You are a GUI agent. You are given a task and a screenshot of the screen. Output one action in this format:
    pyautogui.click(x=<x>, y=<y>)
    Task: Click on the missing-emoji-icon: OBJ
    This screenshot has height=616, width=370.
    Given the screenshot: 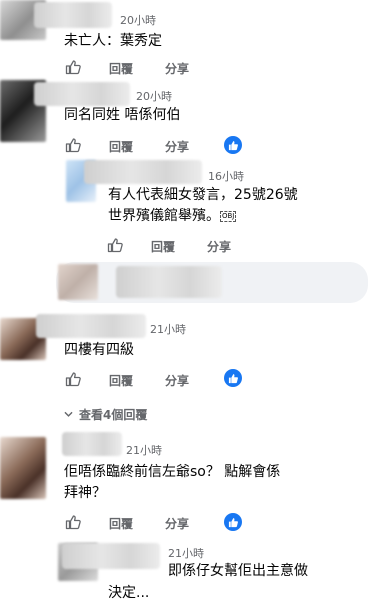 What is the action you would take?
    pyautogui.click(x=228, y=216)
    